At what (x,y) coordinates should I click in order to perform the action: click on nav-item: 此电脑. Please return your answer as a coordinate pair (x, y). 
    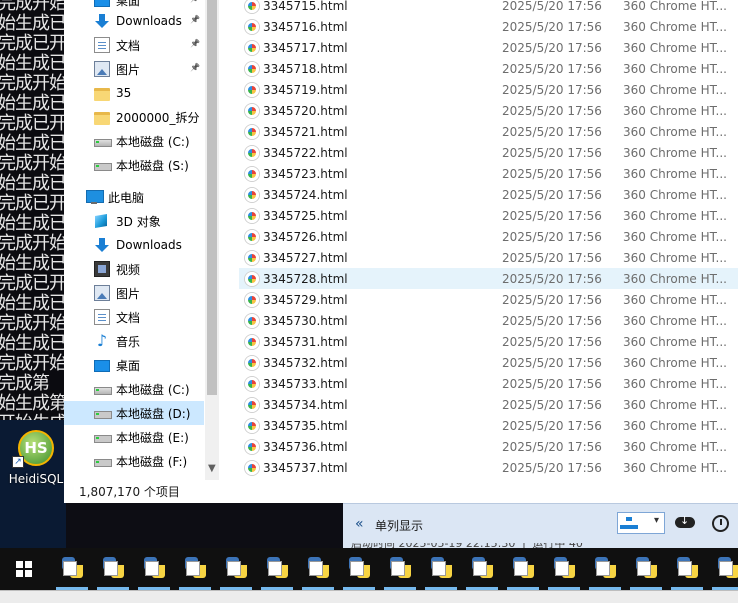
    Looking at the image, I should click on (134, 197).